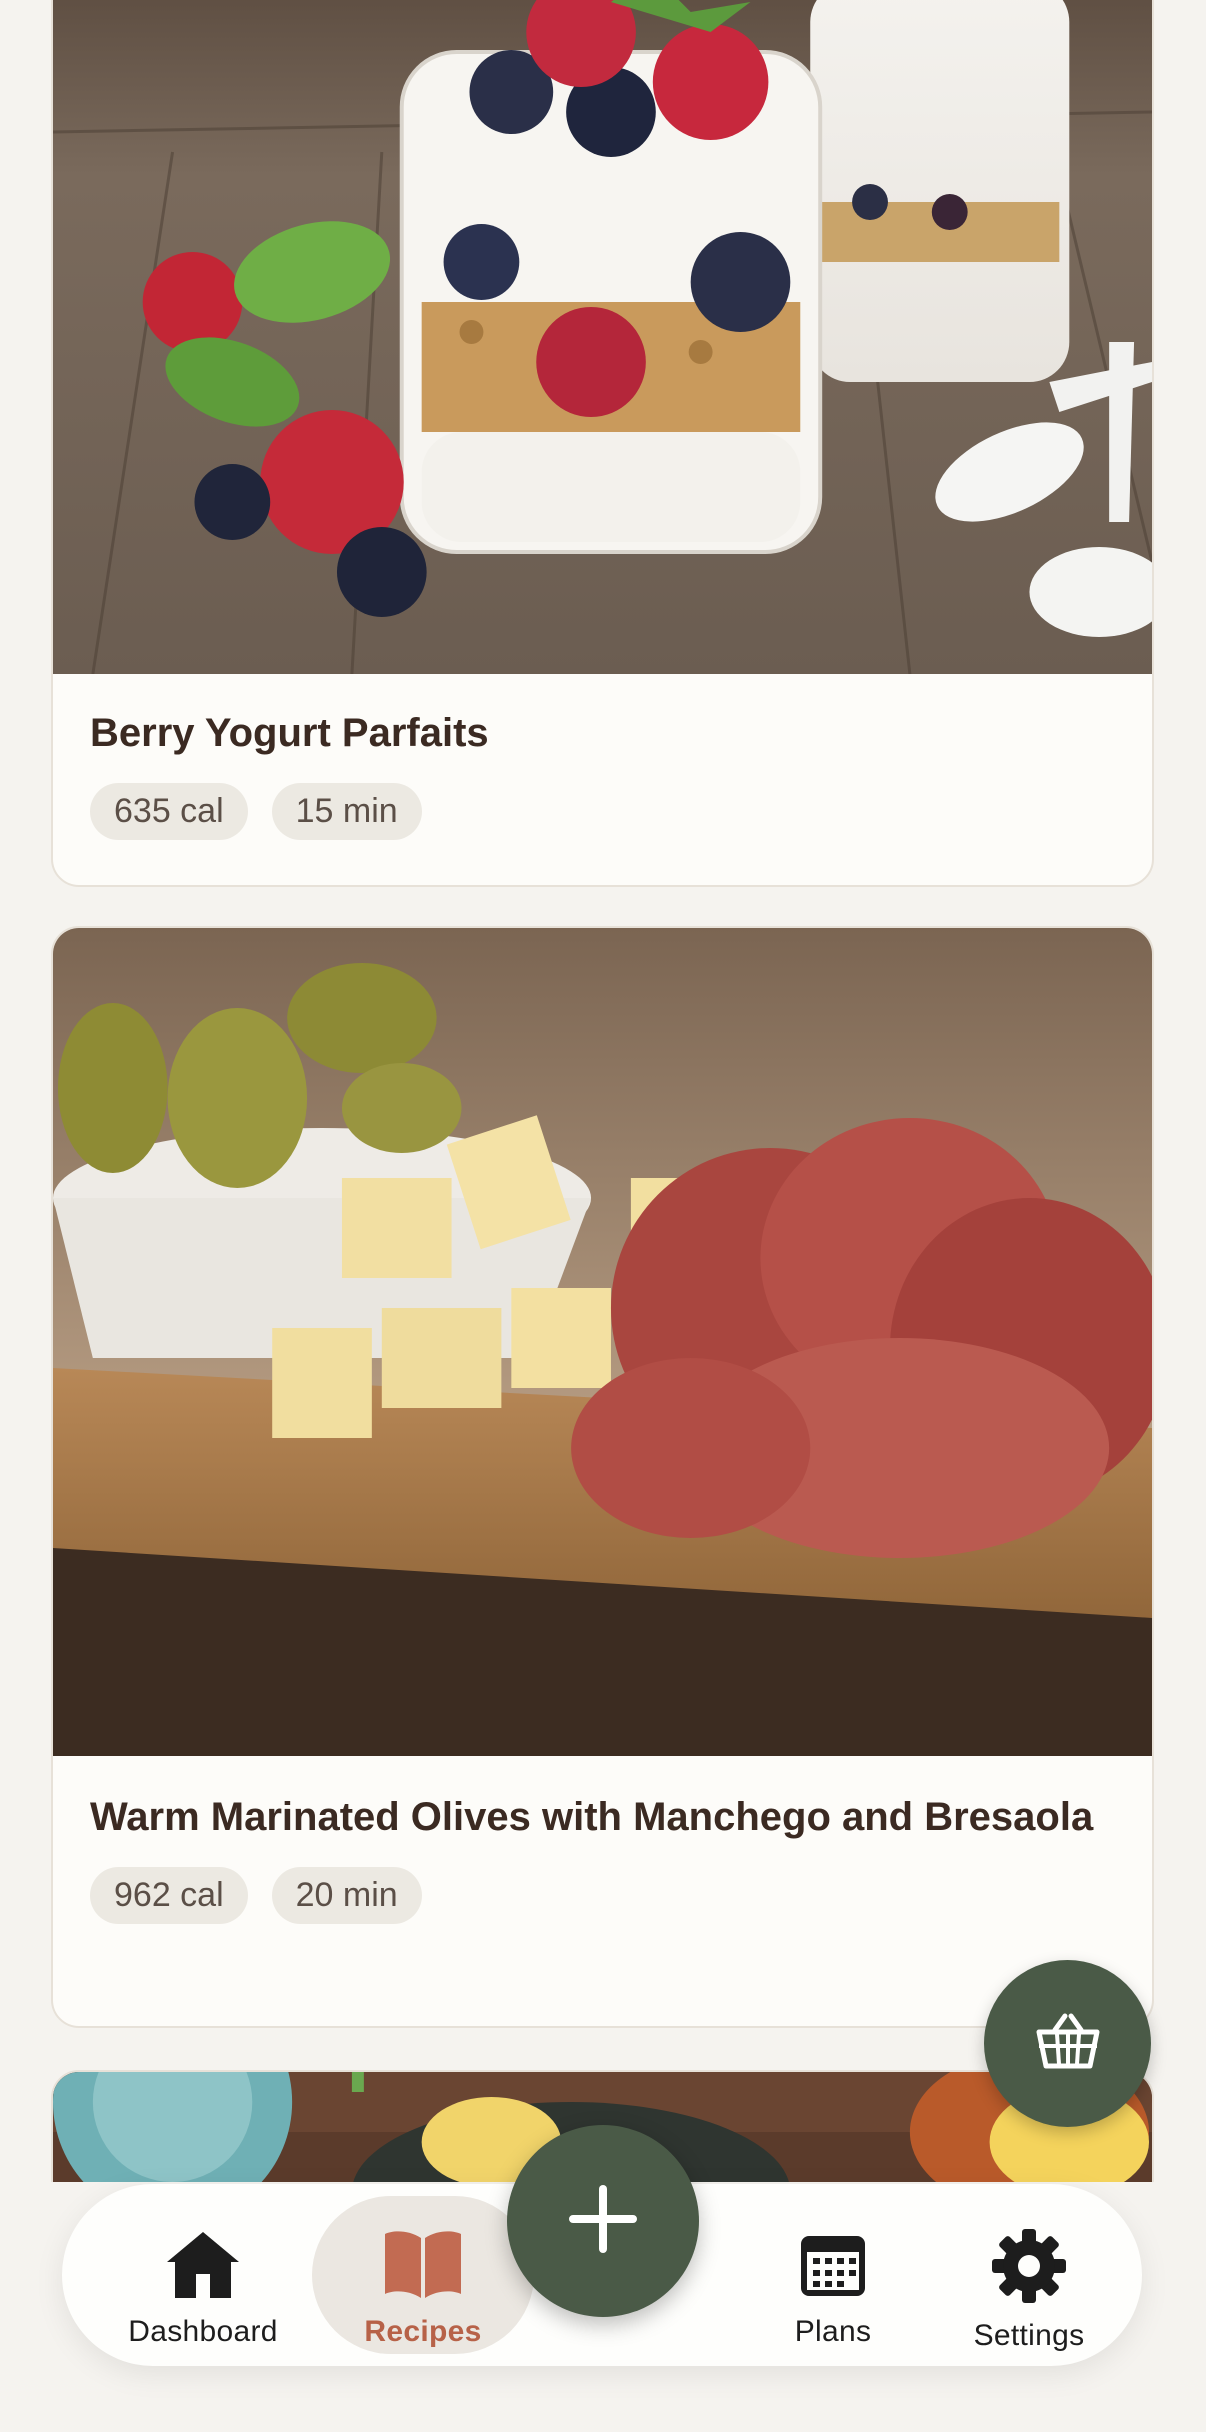 This screenshot has width=1206, height=2432. I want to click on tab-settings: Settings, so click(1029, 2275).